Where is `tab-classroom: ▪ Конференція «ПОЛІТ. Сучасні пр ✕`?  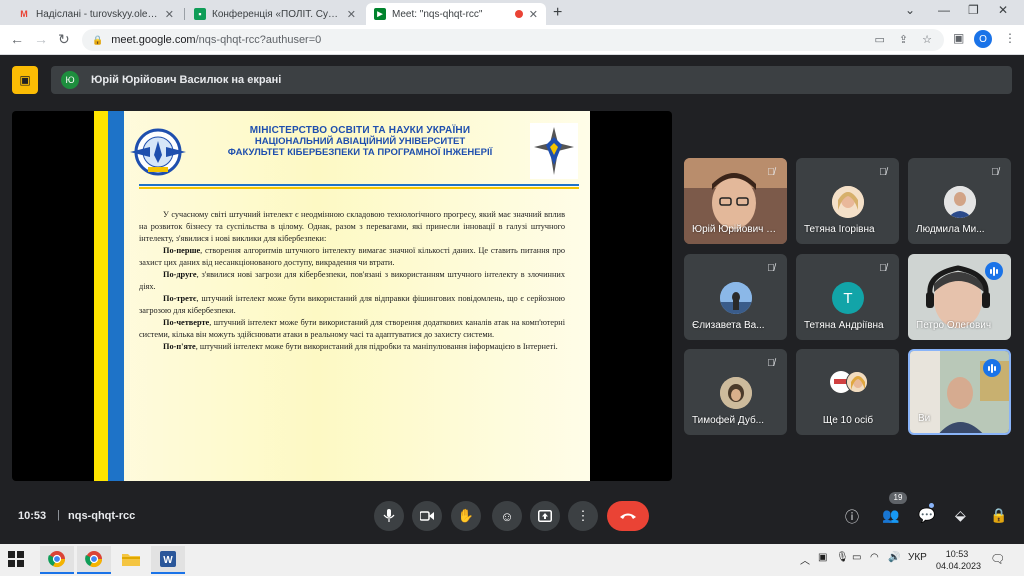
tab-classroom: ▪ Конференція «ПОЛІТ. Сучасні пр ✕ is located at coordinates (275, 14).